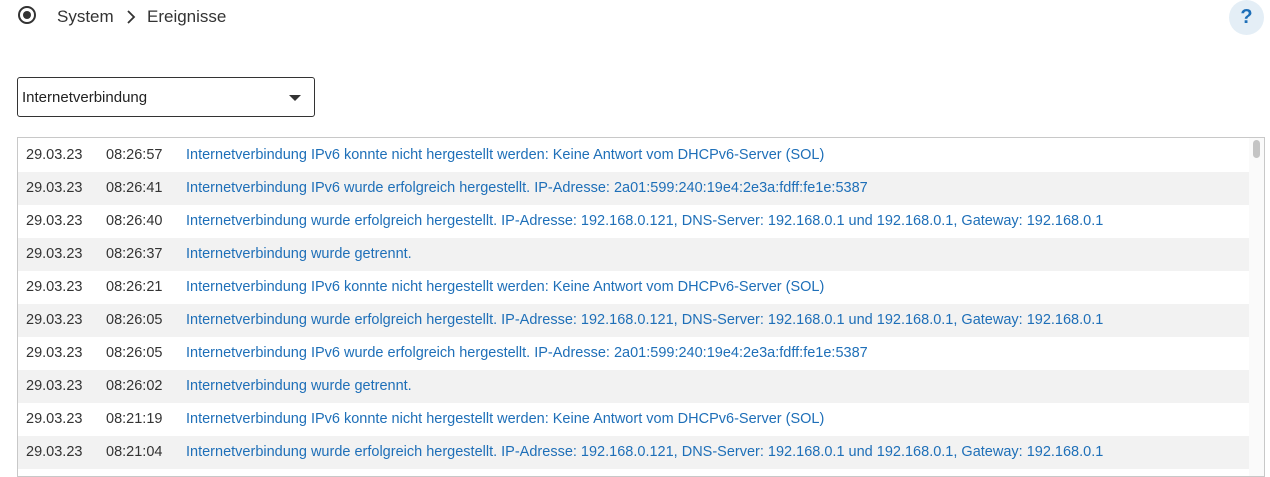 The image size is (1270, 477). Describe the element at coordinates (295, 98) in the screenshot. I see `caret-down-icon` at that location.